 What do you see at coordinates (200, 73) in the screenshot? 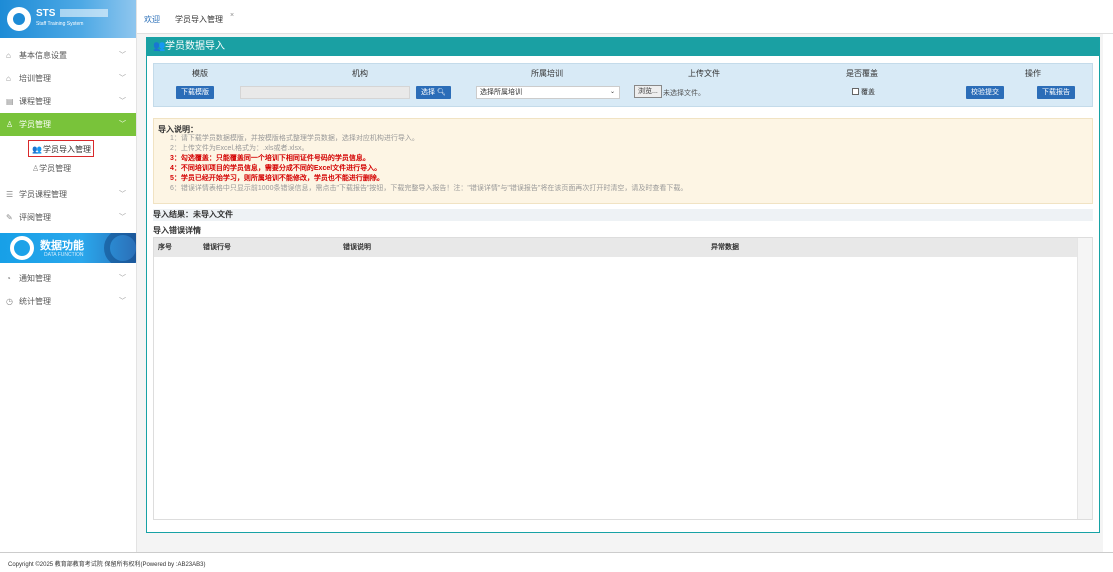
I see `template-label: 模版` at bounding box center [200, 73].